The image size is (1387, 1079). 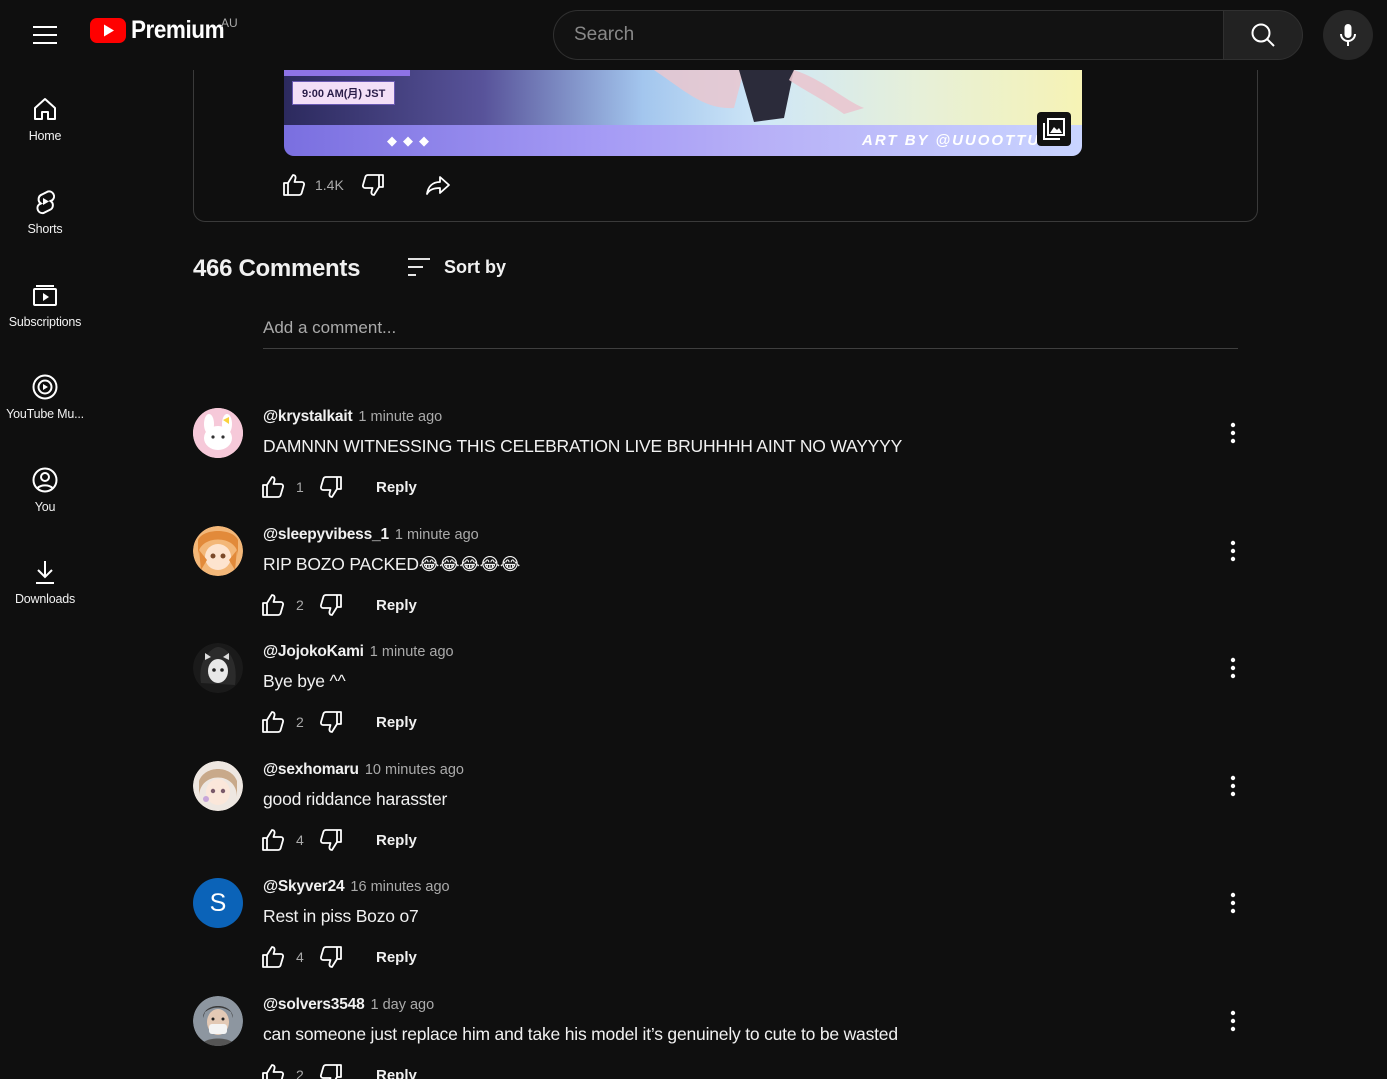 What do you see at coordinates (45, 212) in the screenshot?
I see `sidebar-item-shorts: Shorts` at bounding box center [45, 212].